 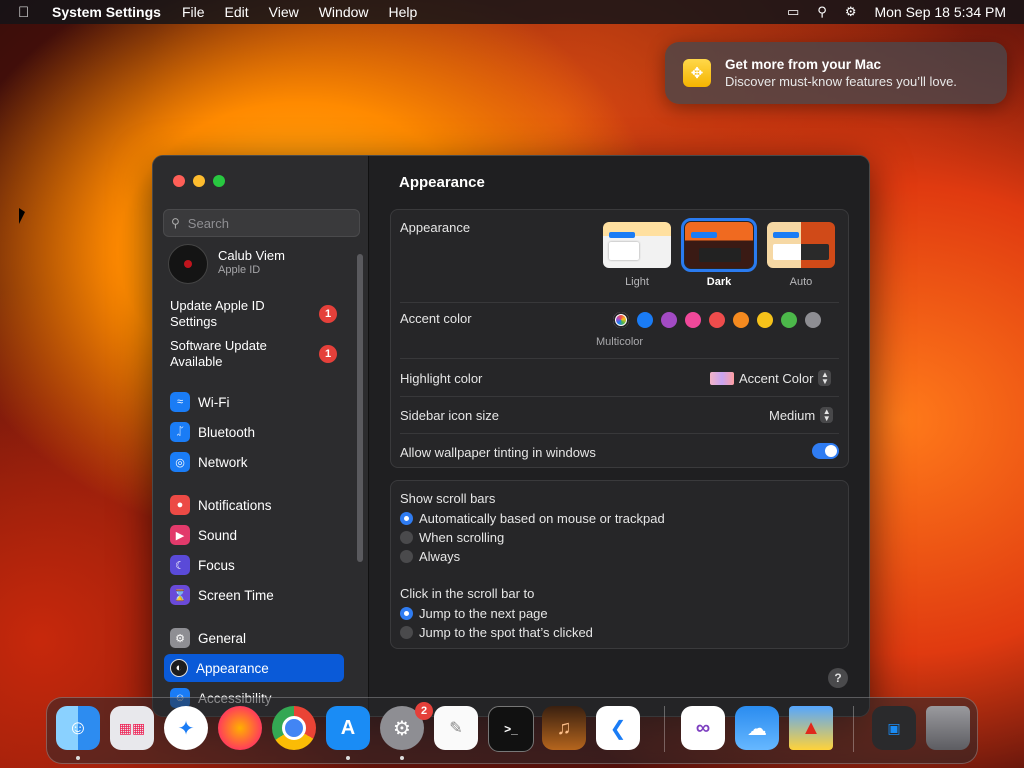 I want to click on profile-name: Calub Viem, so click(x=251, y=255).